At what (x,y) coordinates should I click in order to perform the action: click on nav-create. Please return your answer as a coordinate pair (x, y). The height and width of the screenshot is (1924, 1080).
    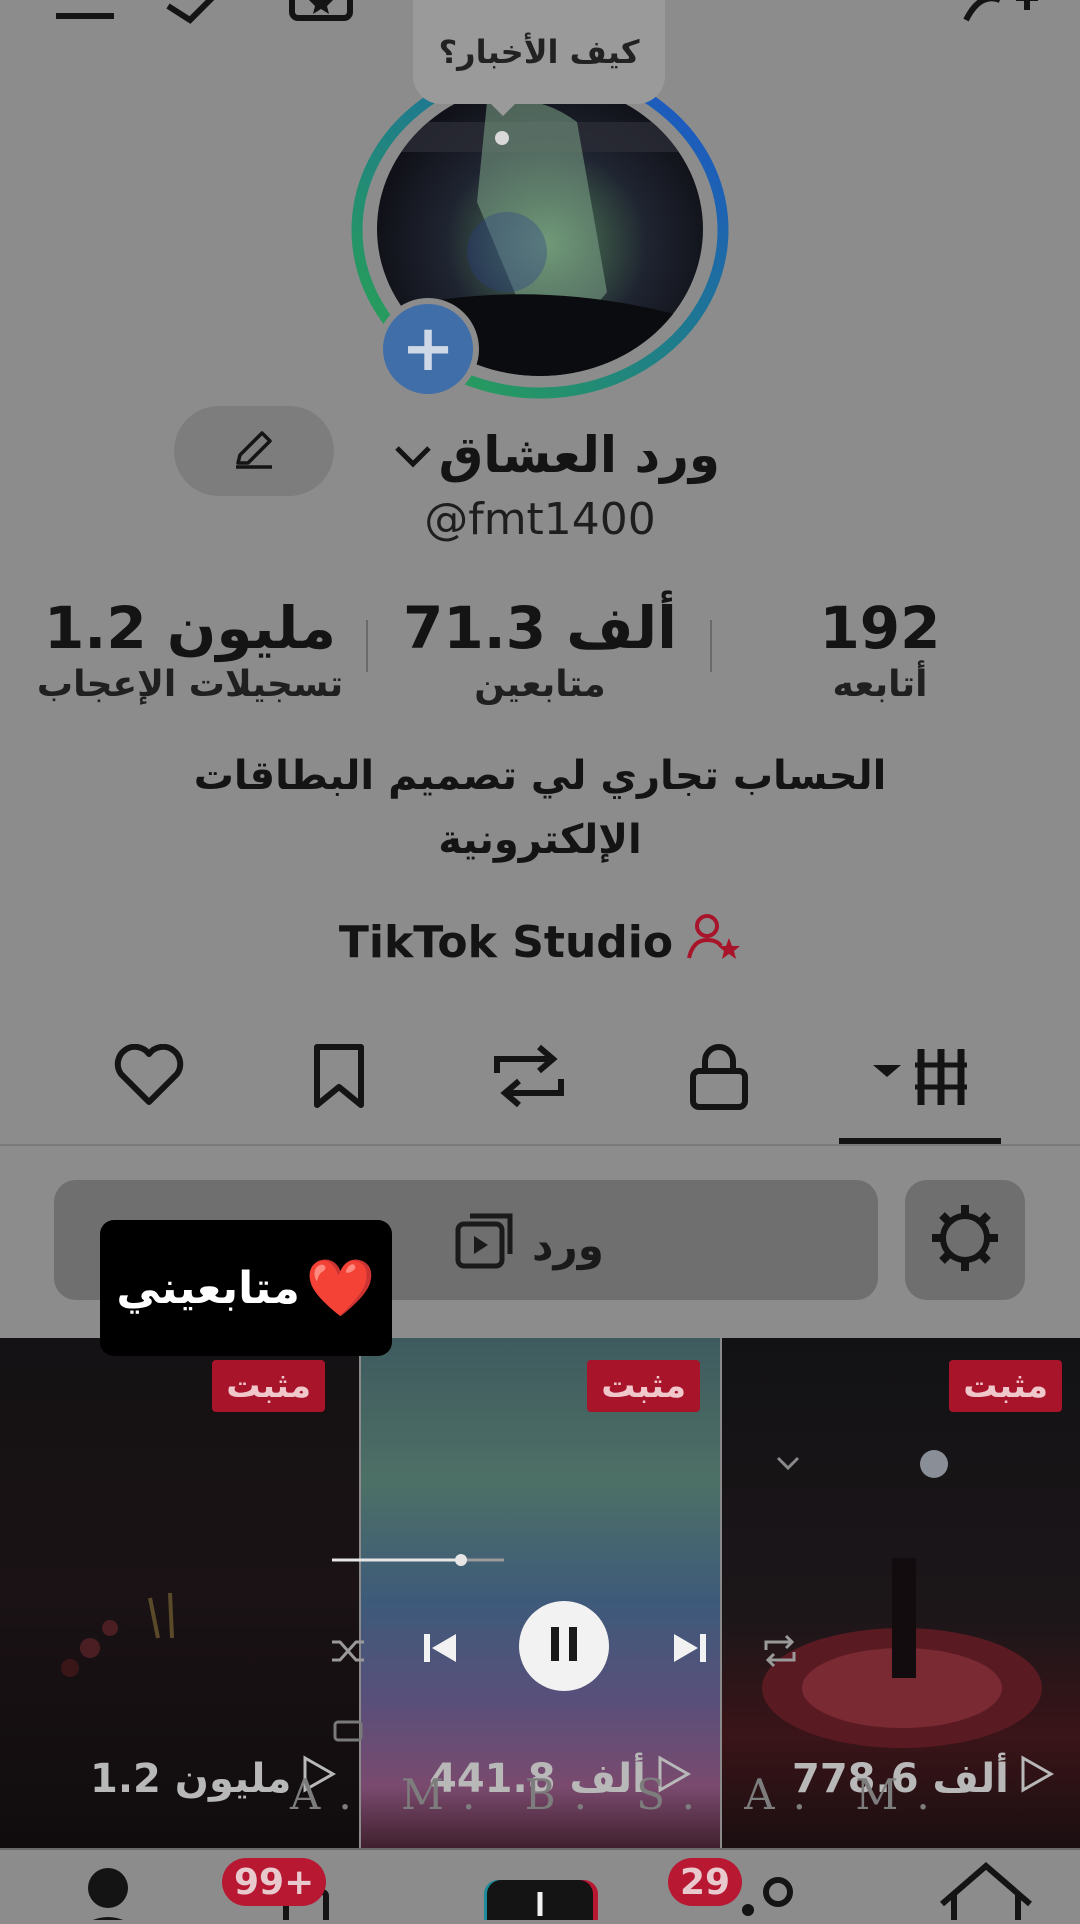
    Looking at the image, I should click on (540, 1888).